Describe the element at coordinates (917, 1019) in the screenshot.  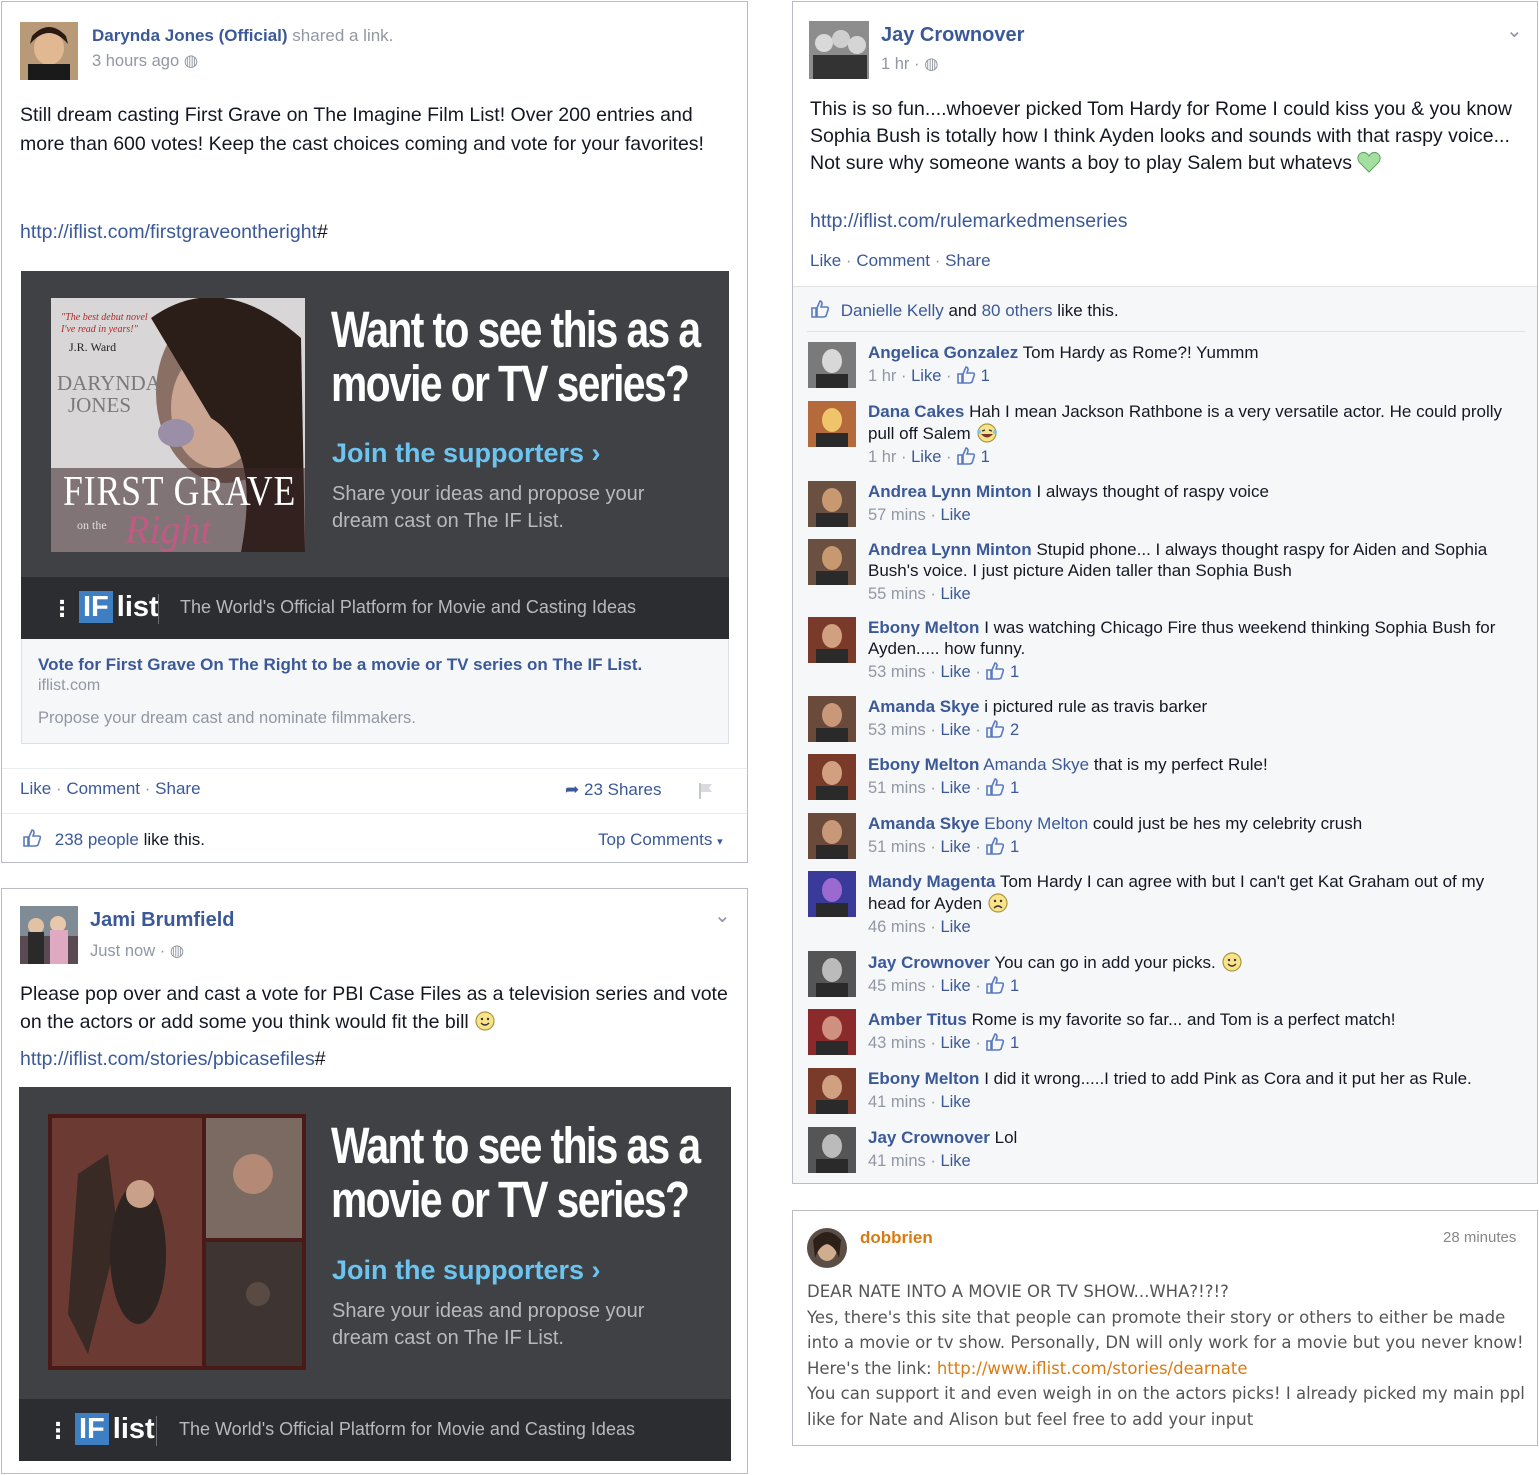
I see `comment-author: Amber Titus` at that location.